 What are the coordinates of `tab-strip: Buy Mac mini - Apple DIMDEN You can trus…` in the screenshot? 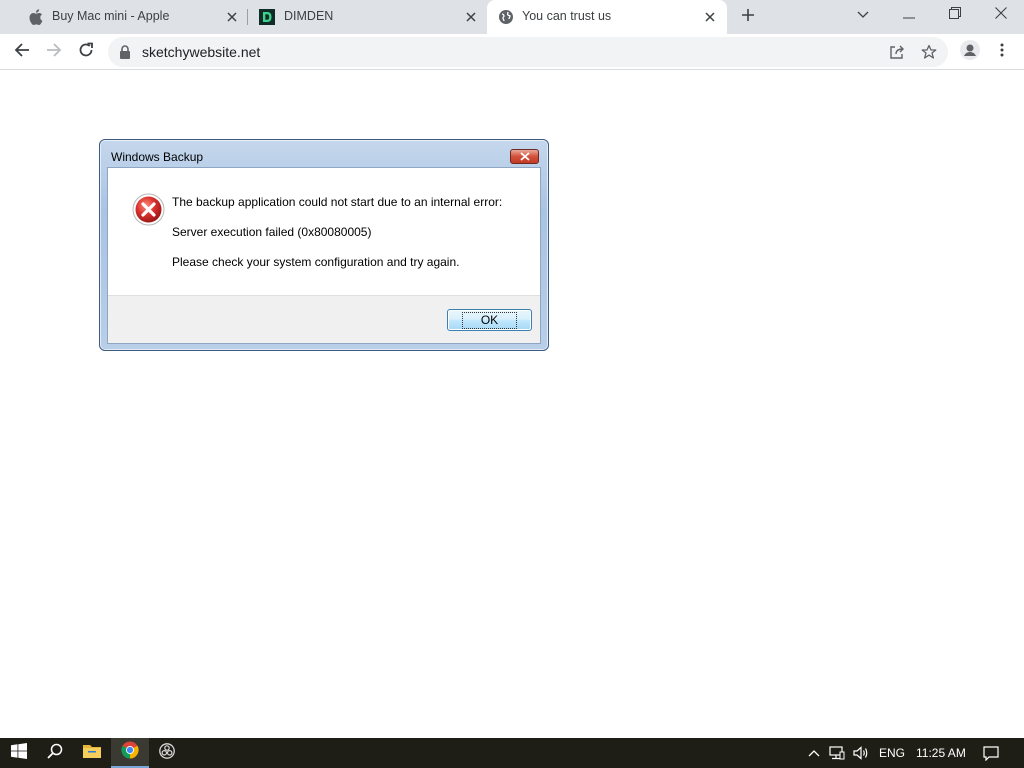 It's located at (512, 17).